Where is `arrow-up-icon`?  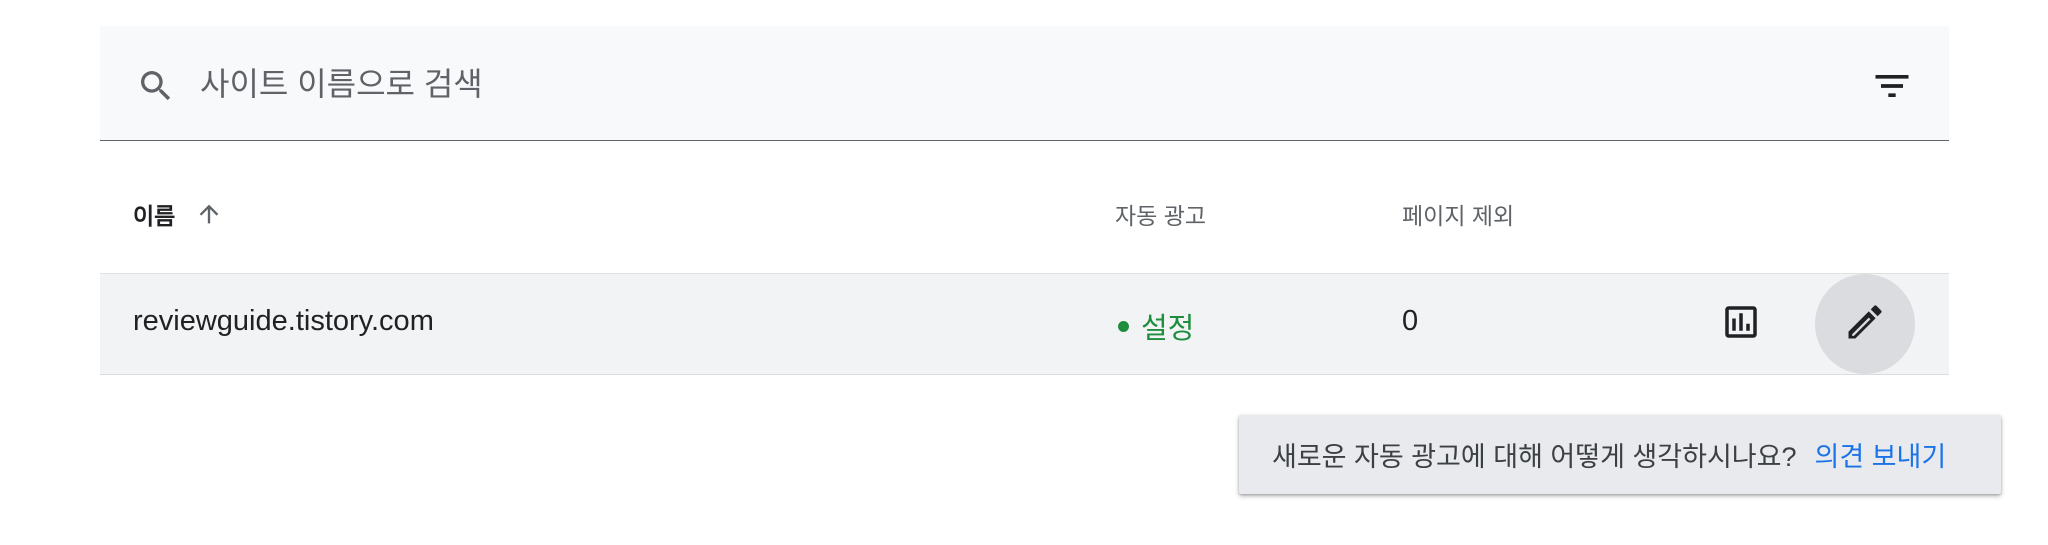 arrow-up-icon is located at coordinates (209, 214).